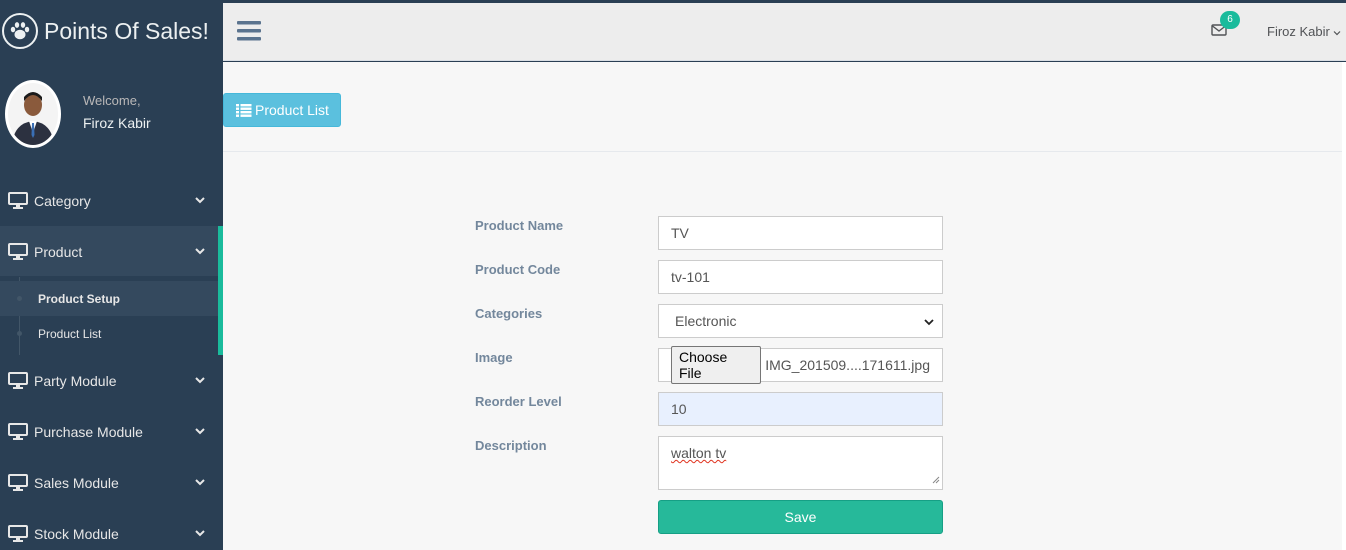 The height and width of the screenshot is (550, 1346). Describe the element at coordinates (126, 30) in the screenshot. I see `brand-title: Points Of Sales!` at that location.